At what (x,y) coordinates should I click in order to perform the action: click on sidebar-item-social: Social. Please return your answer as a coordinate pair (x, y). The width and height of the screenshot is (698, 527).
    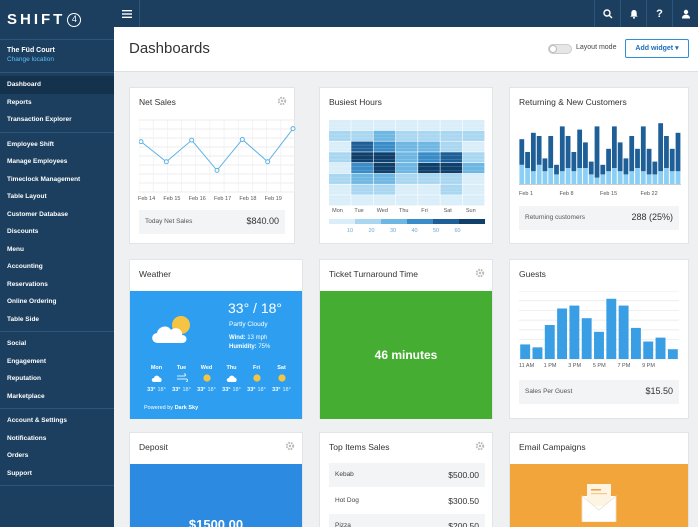
    Looking at the image, I should click on (57, 344).